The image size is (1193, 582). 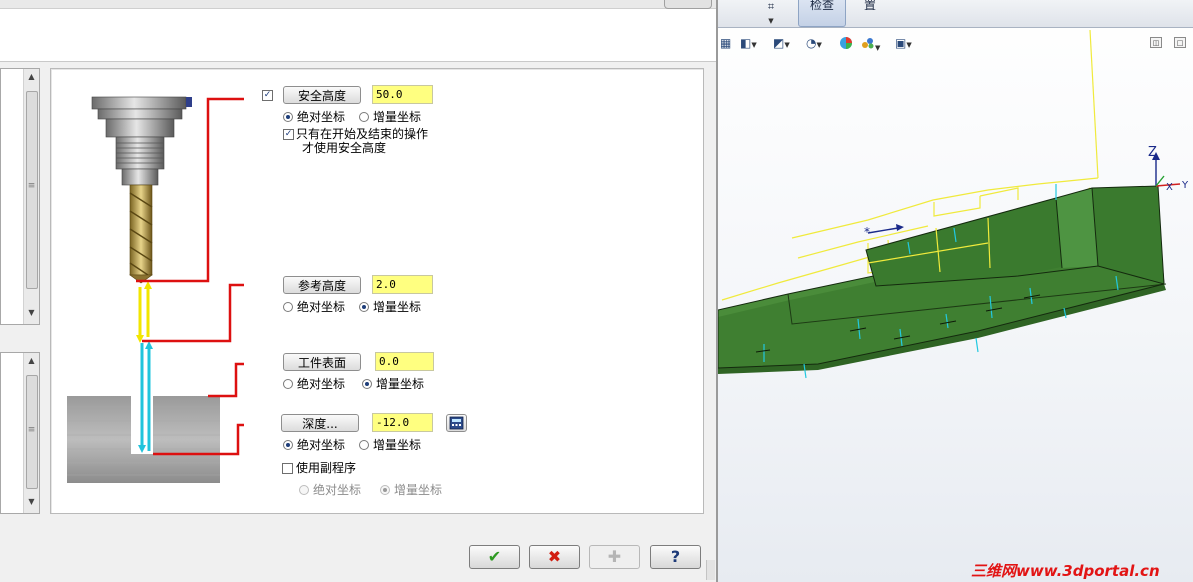 What do you see at coordinates (337, 490) in the screenshot?
I see `subprogram-absolute-label: 绝对坐标` at bounding box center [337, 490].